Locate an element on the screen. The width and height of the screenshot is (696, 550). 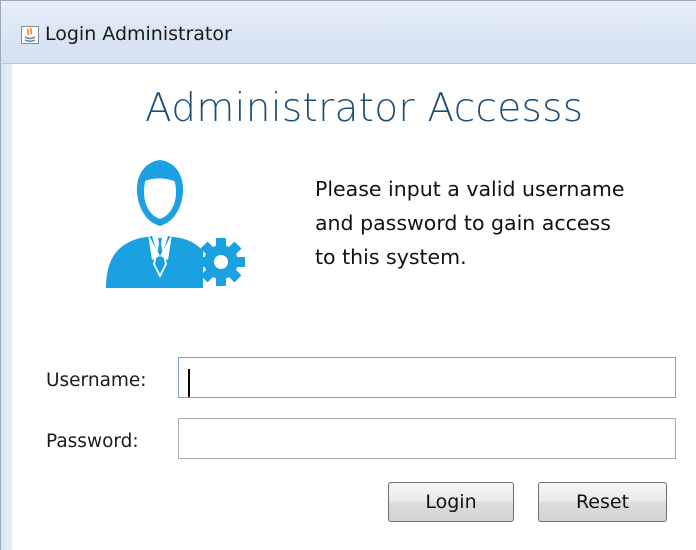
text-caret is located at coordinates (189, 383).